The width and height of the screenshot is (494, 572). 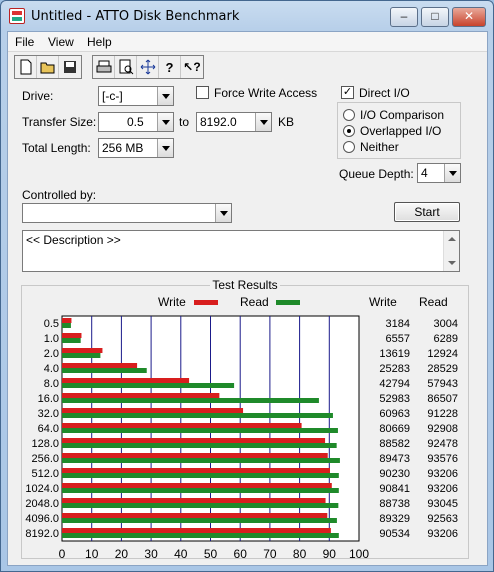 What do you see at coordinates (404, 17) in the screenshot?
I see `minimize-button: –` at bounding box center [404, 17].